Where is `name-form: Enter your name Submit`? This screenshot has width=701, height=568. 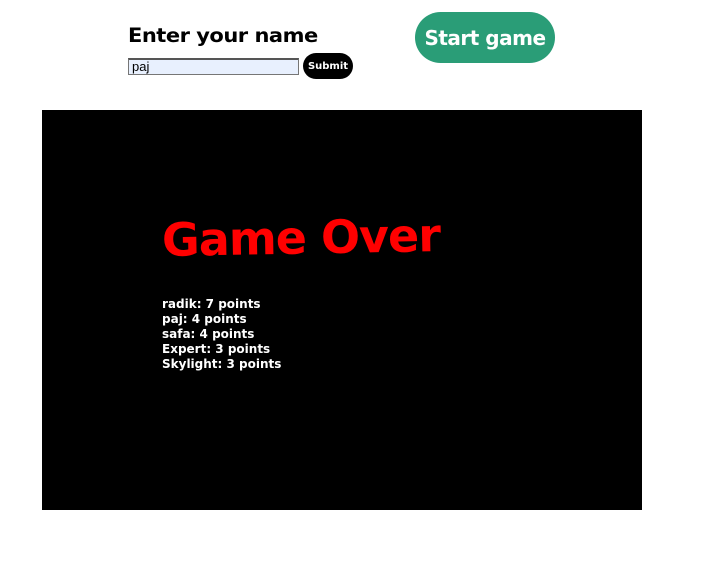
name-form: Enter your name Submit is located at coordinates (248, 50).